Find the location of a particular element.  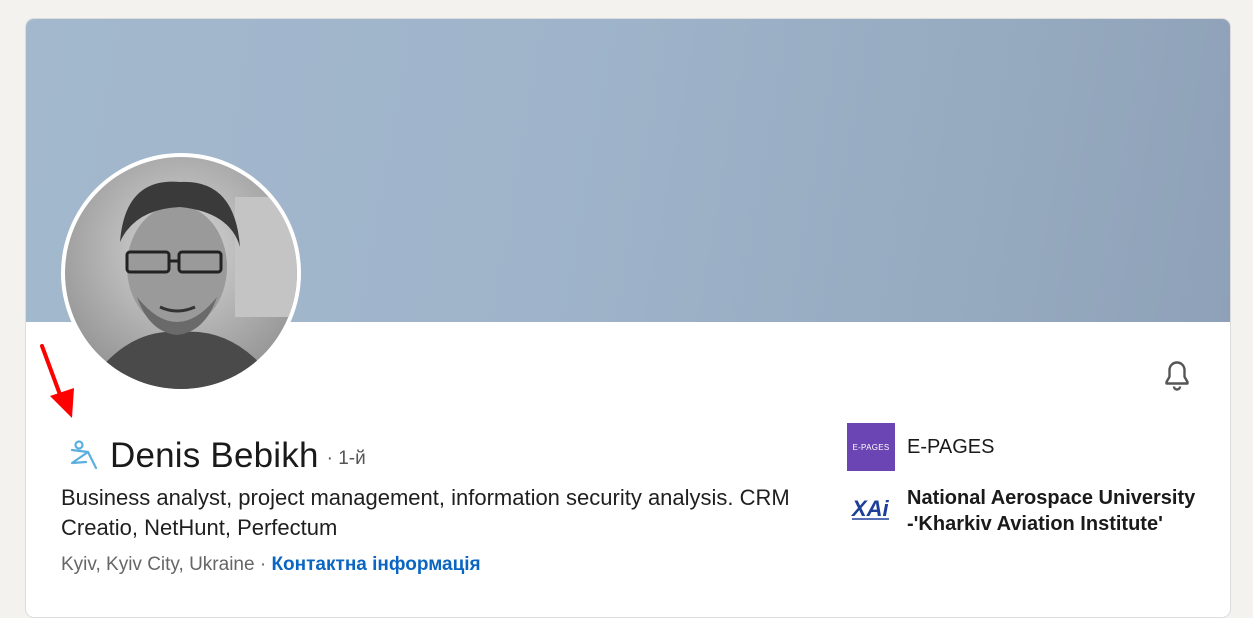

svg-text: XAi is located at coordinates (870, 508).